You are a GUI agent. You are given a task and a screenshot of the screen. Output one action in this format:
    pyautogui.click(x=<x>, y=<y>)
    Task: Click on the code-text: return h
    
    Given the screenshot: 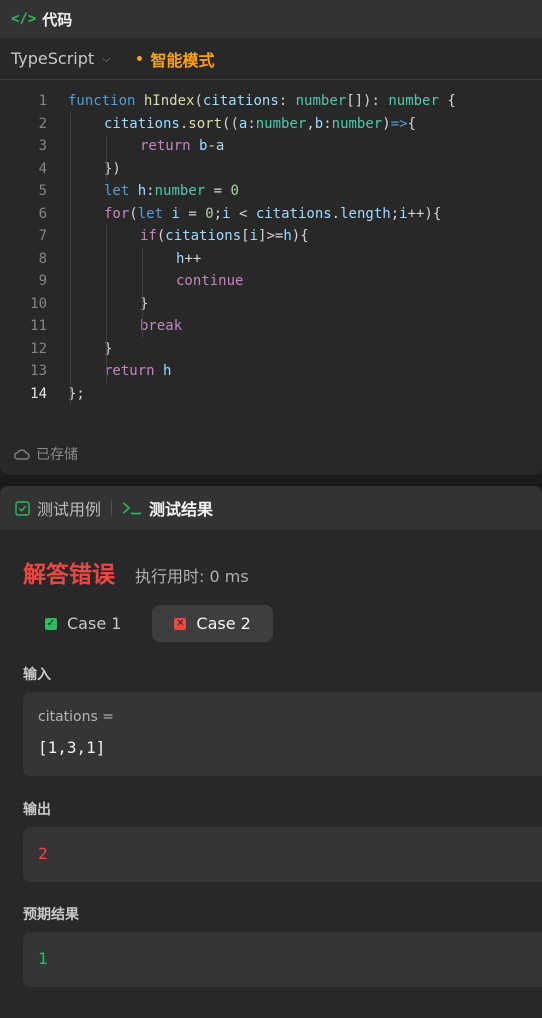 What is the action you would take?
    pyautogui.click(x=109, y=371)
    